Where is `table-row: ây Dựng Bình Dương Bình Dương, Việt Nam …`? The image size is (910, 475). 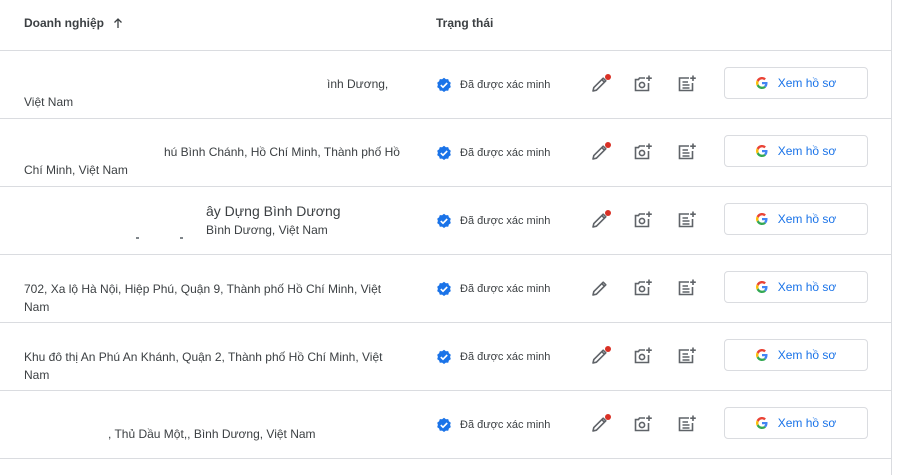 table-row: ây Dựng Bình Dương Bình Dương, Việt Nam … is located at coordinates (445, 221).